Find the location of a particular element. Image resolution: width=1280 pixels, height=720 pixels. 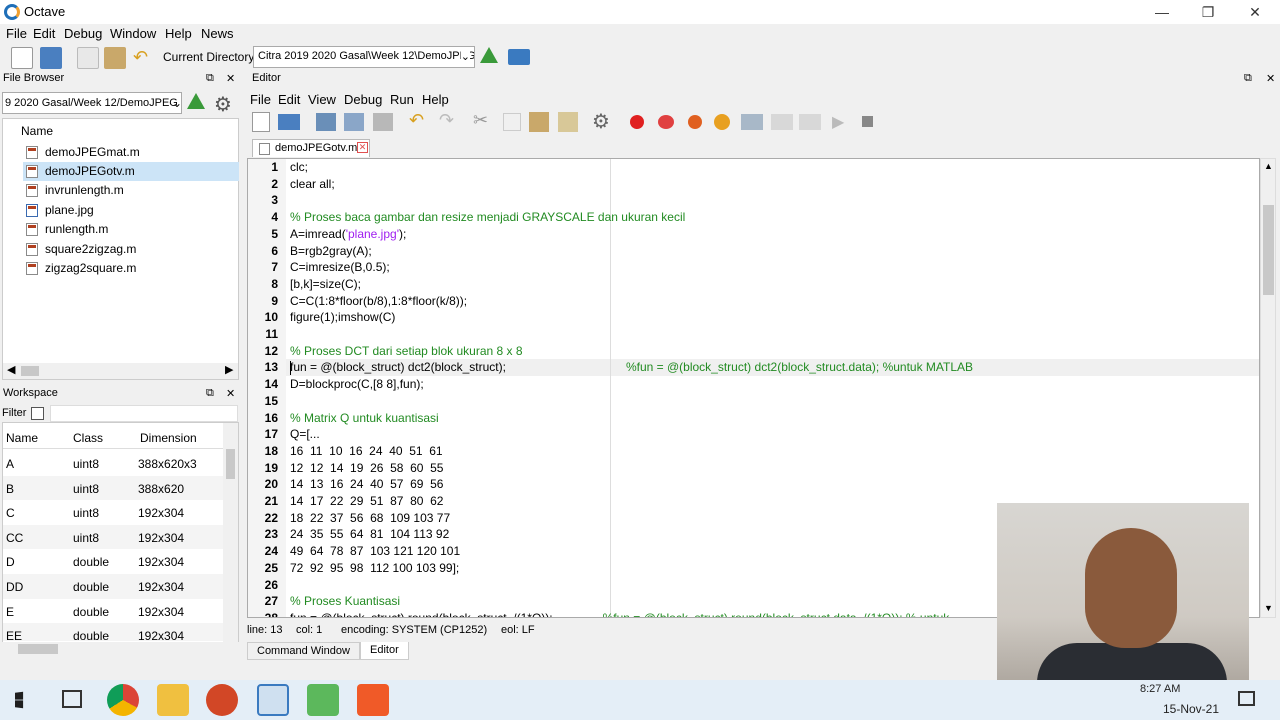

tab-command-window: Command Window is located at coordinates (303, 651).